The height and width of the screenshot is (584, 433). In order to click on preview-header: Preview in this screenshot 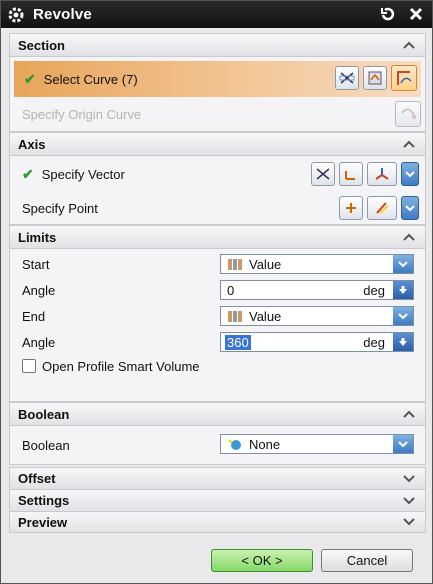, I will do `click(217, 522)`.